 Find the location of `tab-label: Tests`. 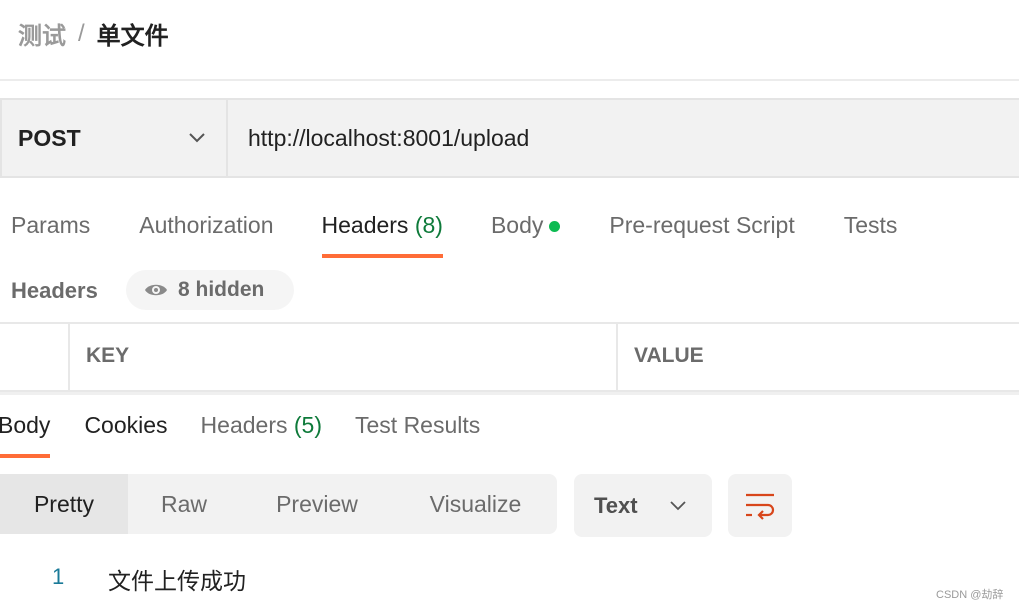

tab-label: Tests is located at coordinates (870, 225).